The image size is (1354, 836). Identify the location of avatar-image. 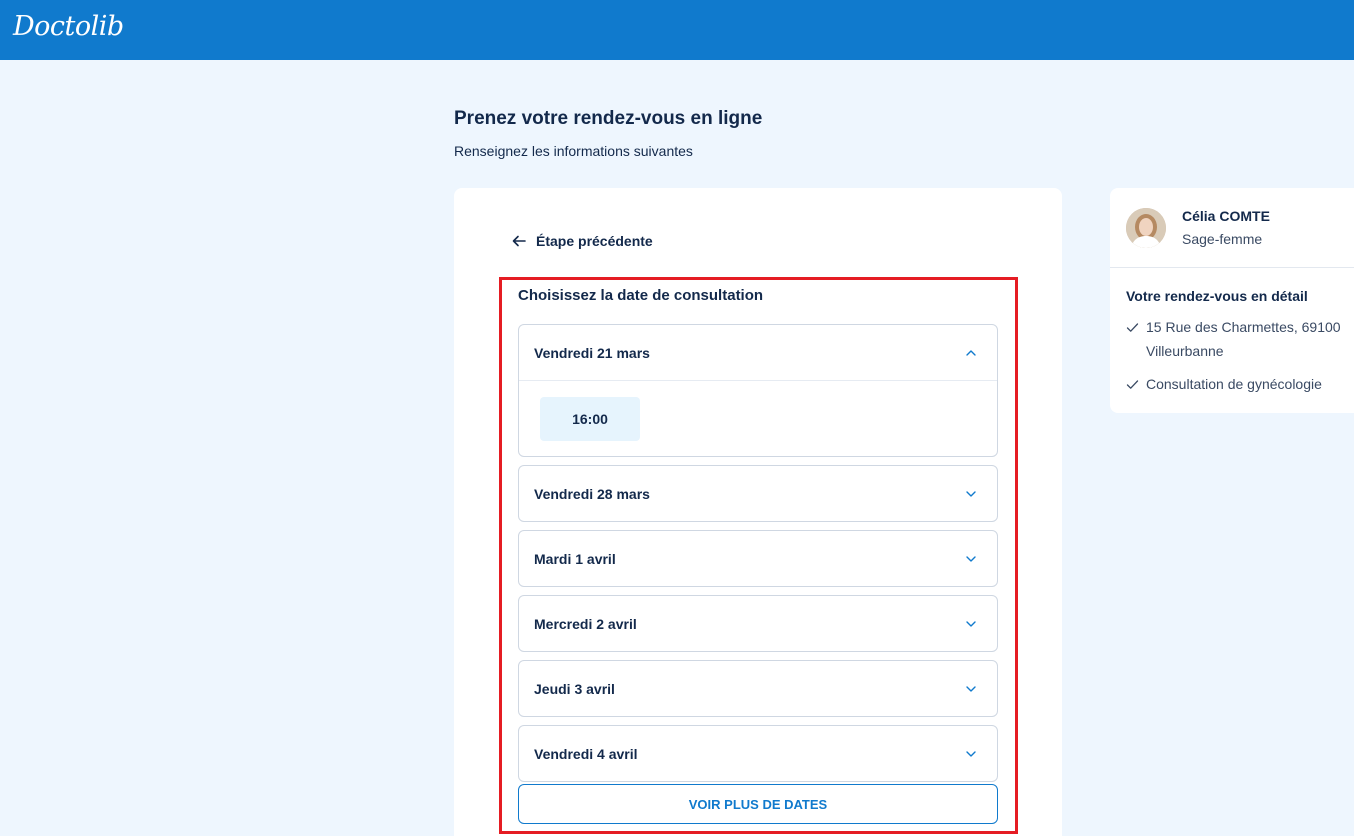
(1146, 228).